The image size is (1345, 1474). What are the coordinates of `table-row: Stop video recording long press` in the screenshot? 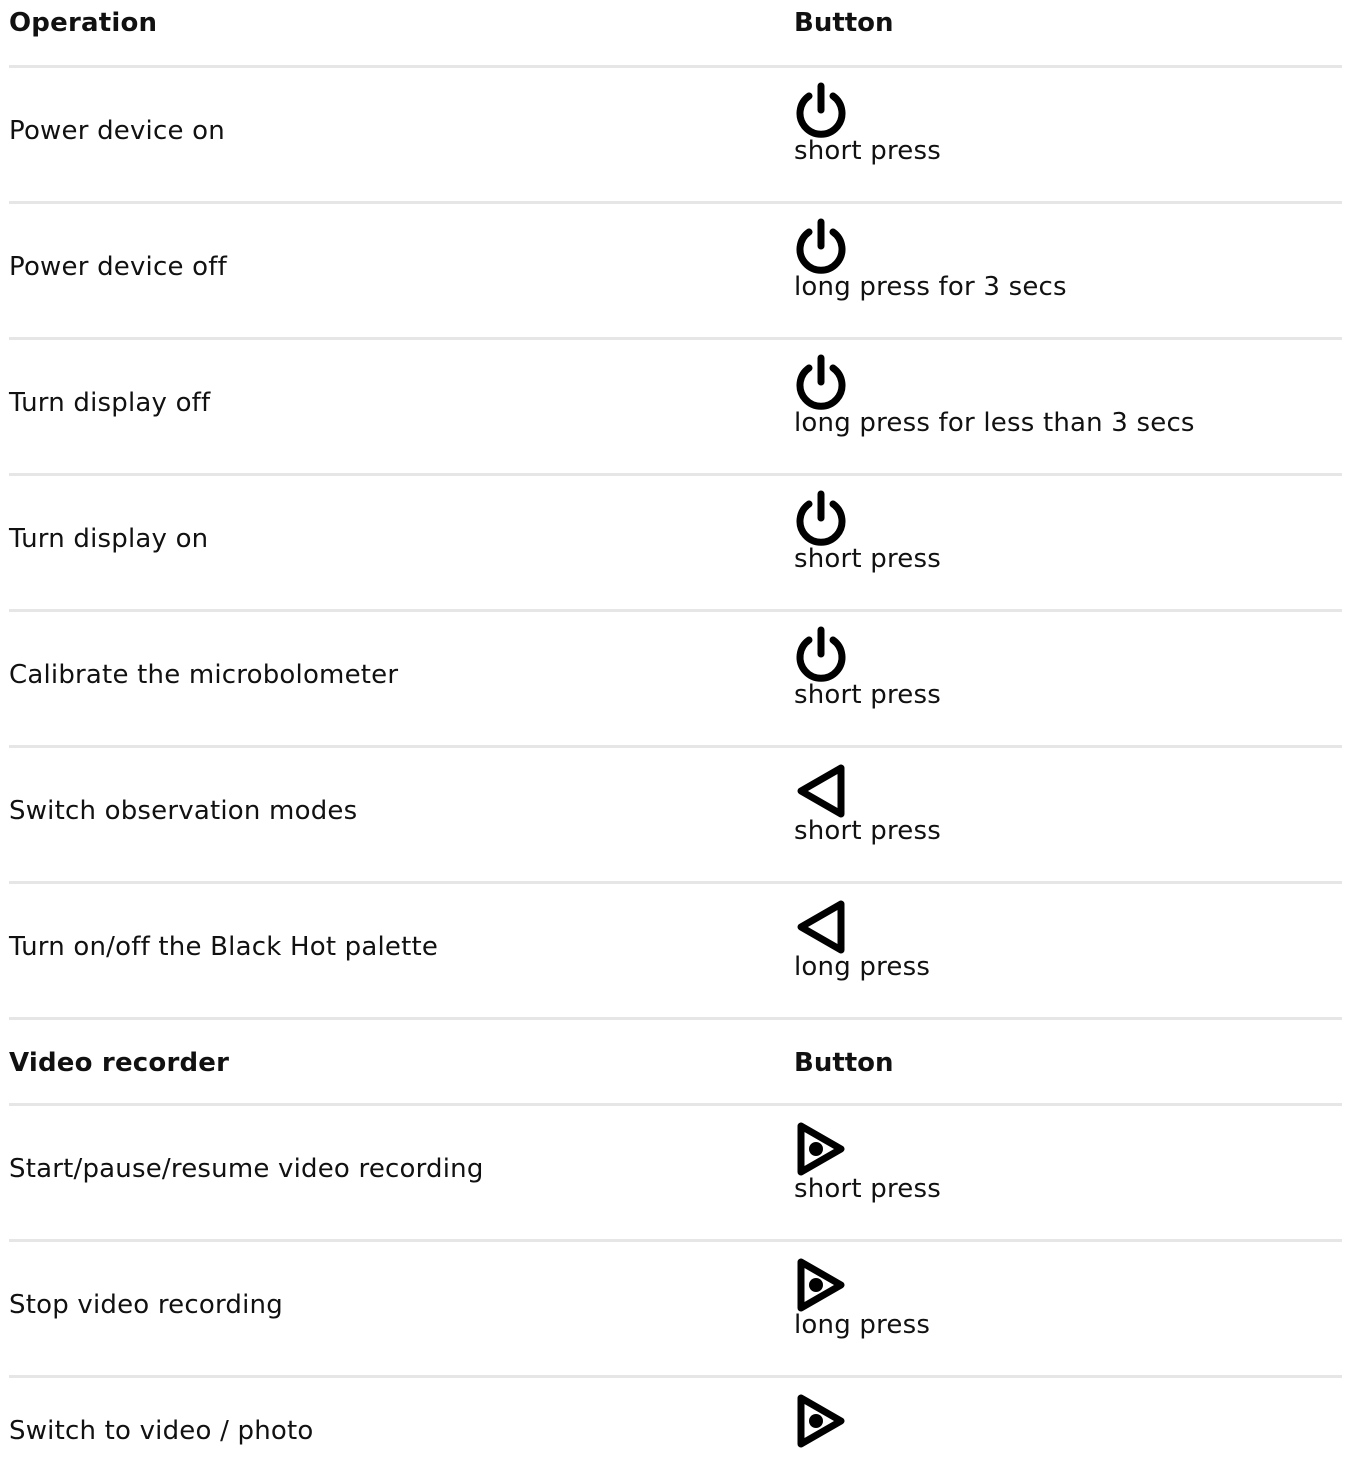 It's located at (675, 1310).